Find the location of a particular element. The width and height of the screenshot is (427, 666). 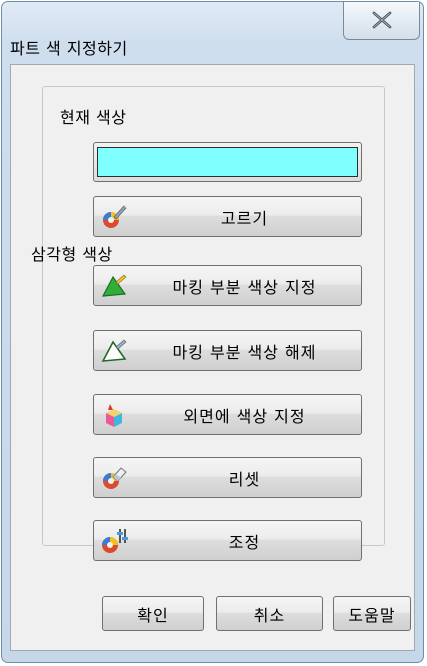

mark-set-color-button: 마킹 부분 색상 지정 is located at coordinates (227, 285).